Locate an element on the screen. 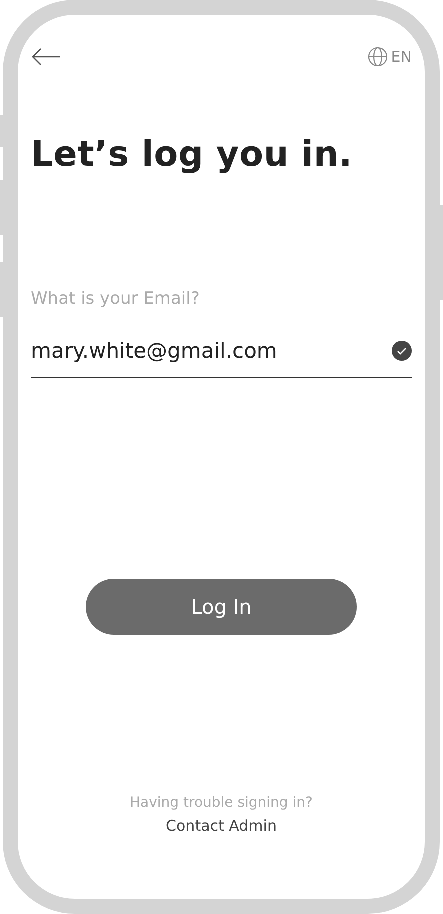 The width and height of the screenshot is (443, 914). contact-admin-link: Contact Admin is located at coordinates (221, 826).